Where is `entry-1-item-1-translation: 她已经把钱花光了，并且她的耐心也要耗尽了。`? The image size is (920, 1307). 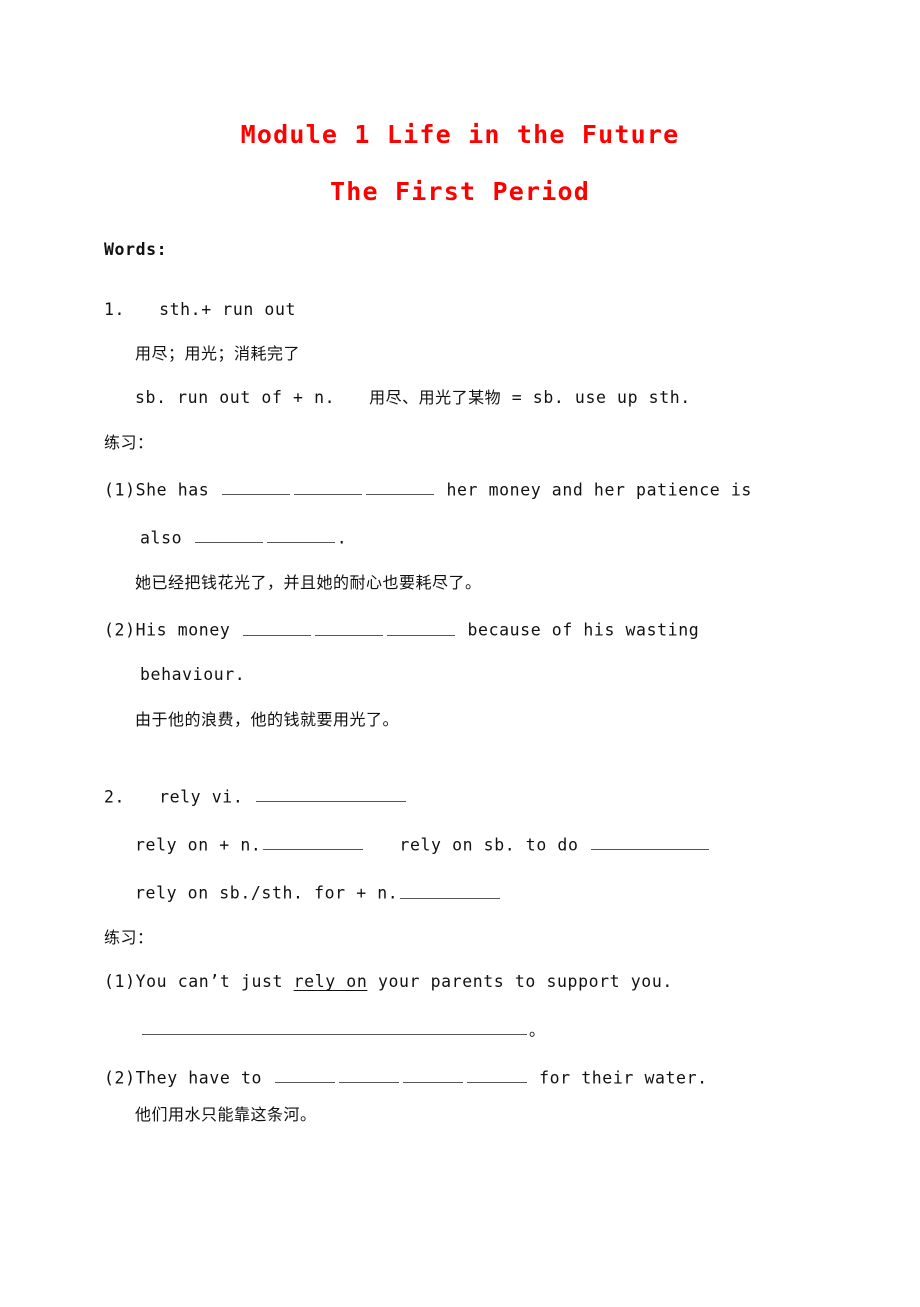 entry-1-item-1-translation: 她已经把钱花光了，并且她的耐心也要耗尽了。 is located at coordinates (308, 582).